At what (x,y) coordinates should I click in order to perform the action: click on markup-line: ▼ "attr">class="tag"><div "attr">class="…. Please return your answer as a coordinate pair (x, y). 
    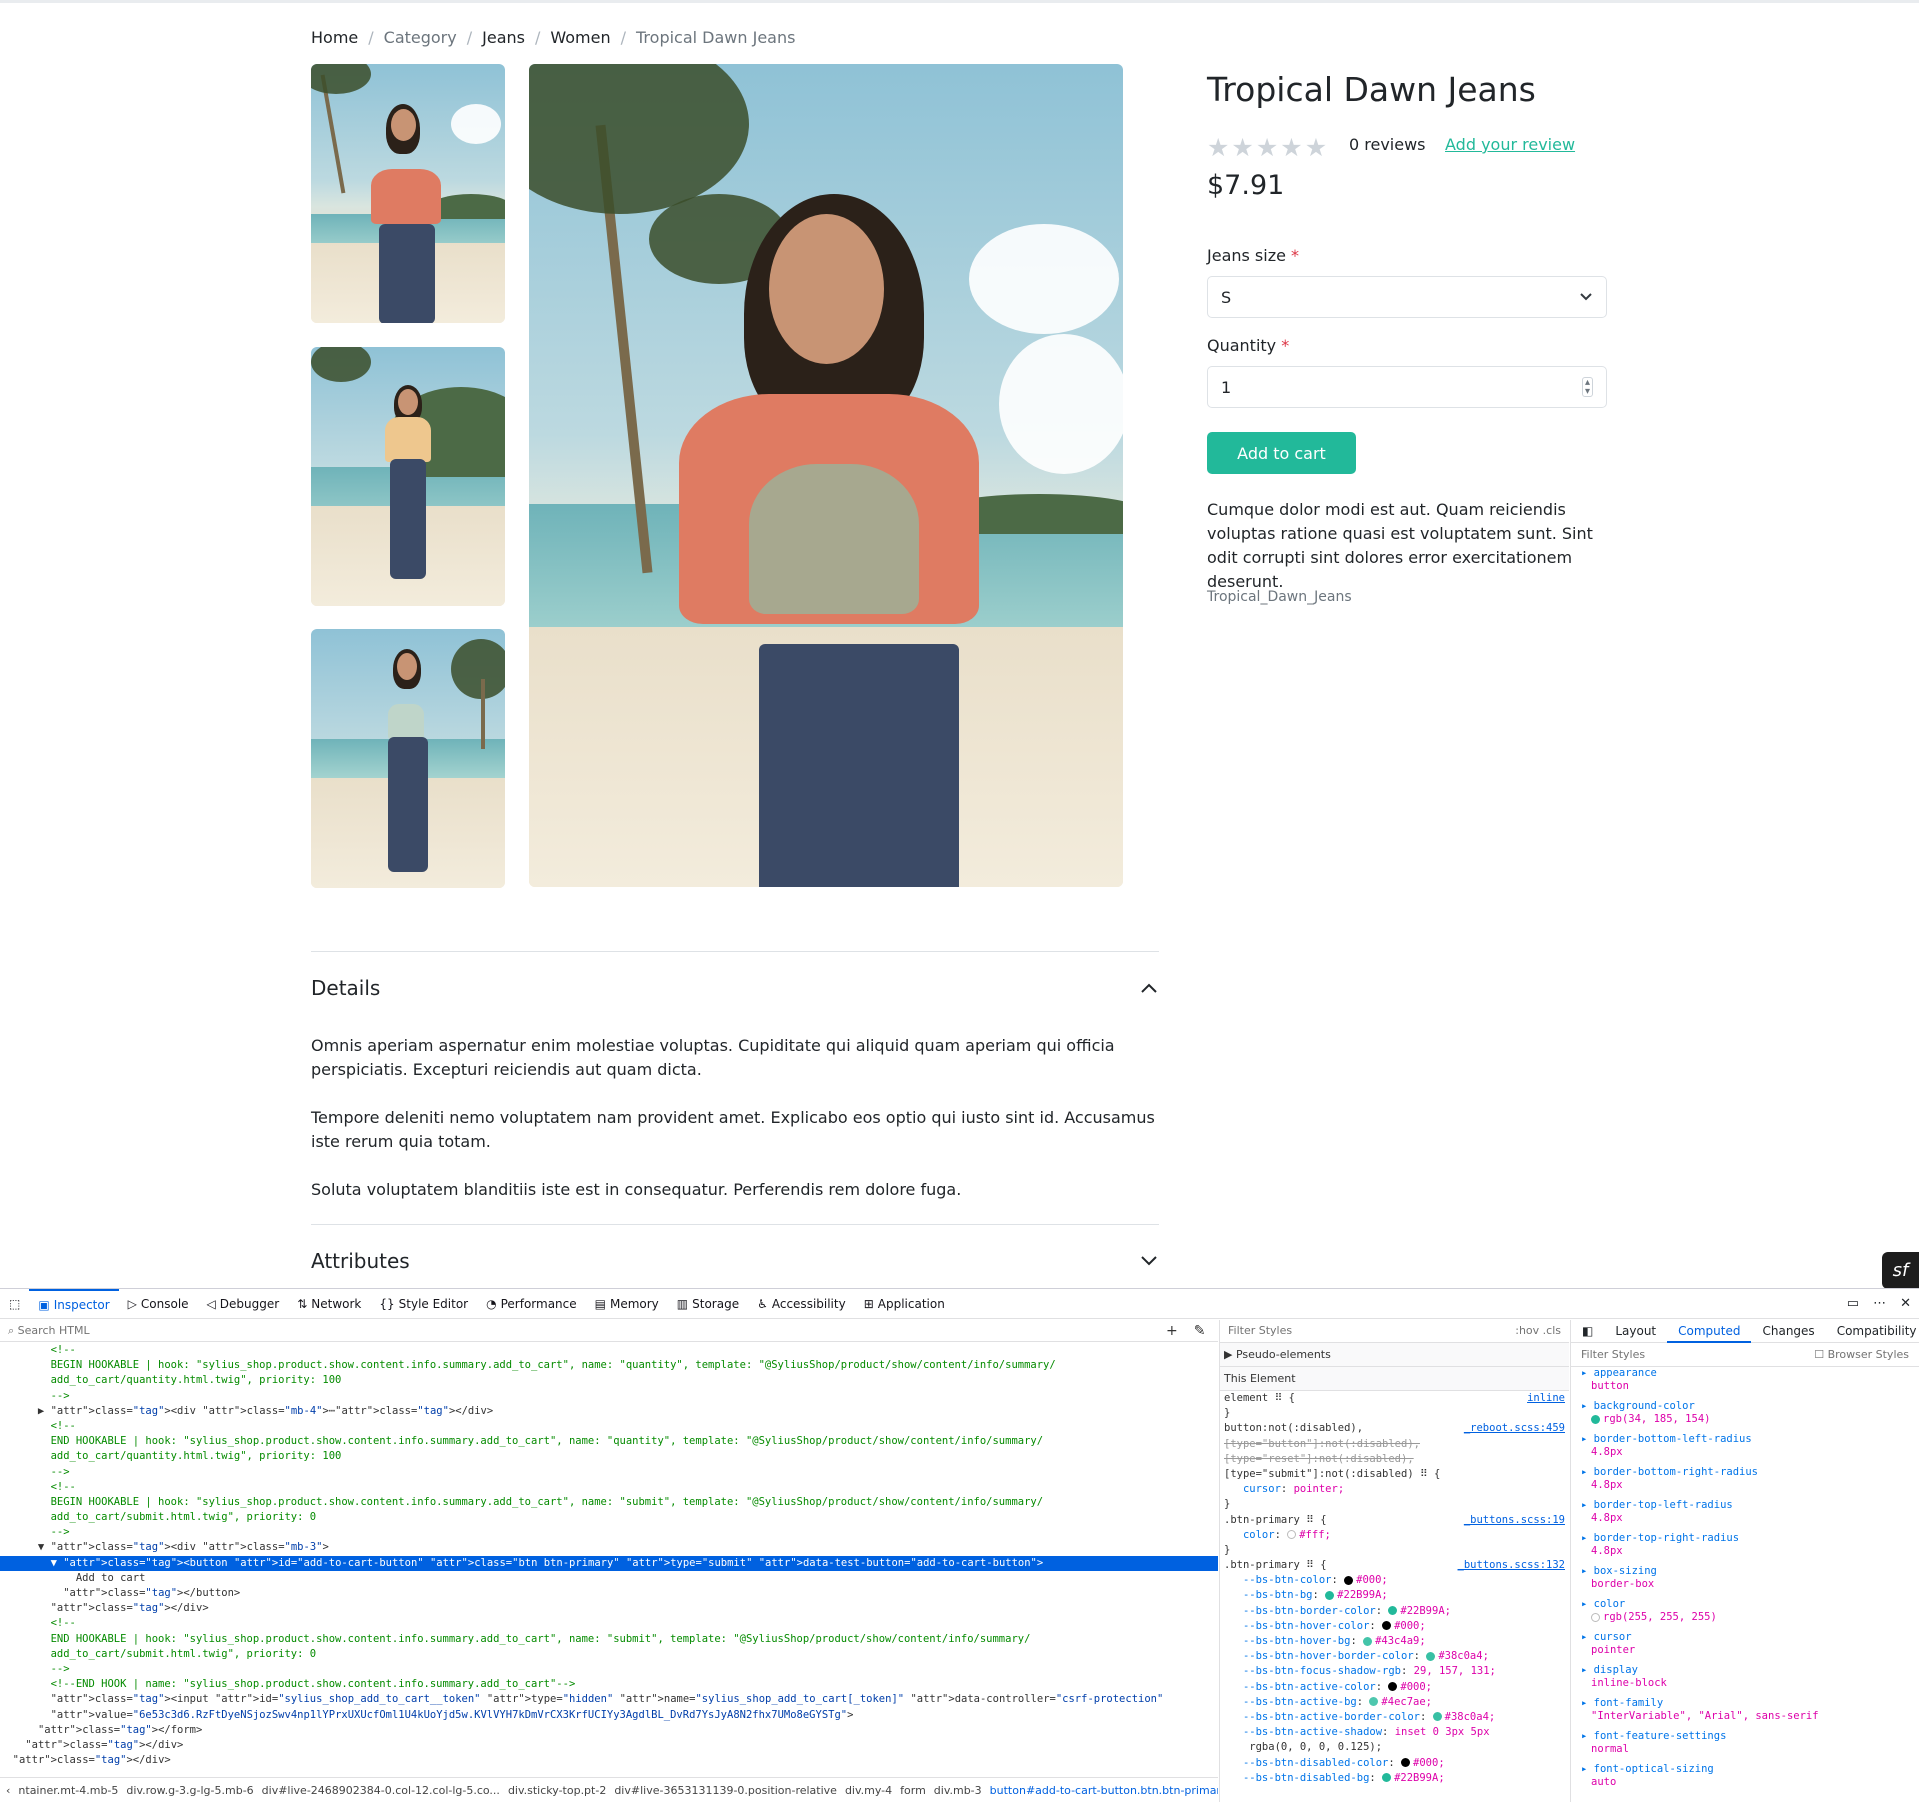
    Looking at the image, I should click on (609, 1547).